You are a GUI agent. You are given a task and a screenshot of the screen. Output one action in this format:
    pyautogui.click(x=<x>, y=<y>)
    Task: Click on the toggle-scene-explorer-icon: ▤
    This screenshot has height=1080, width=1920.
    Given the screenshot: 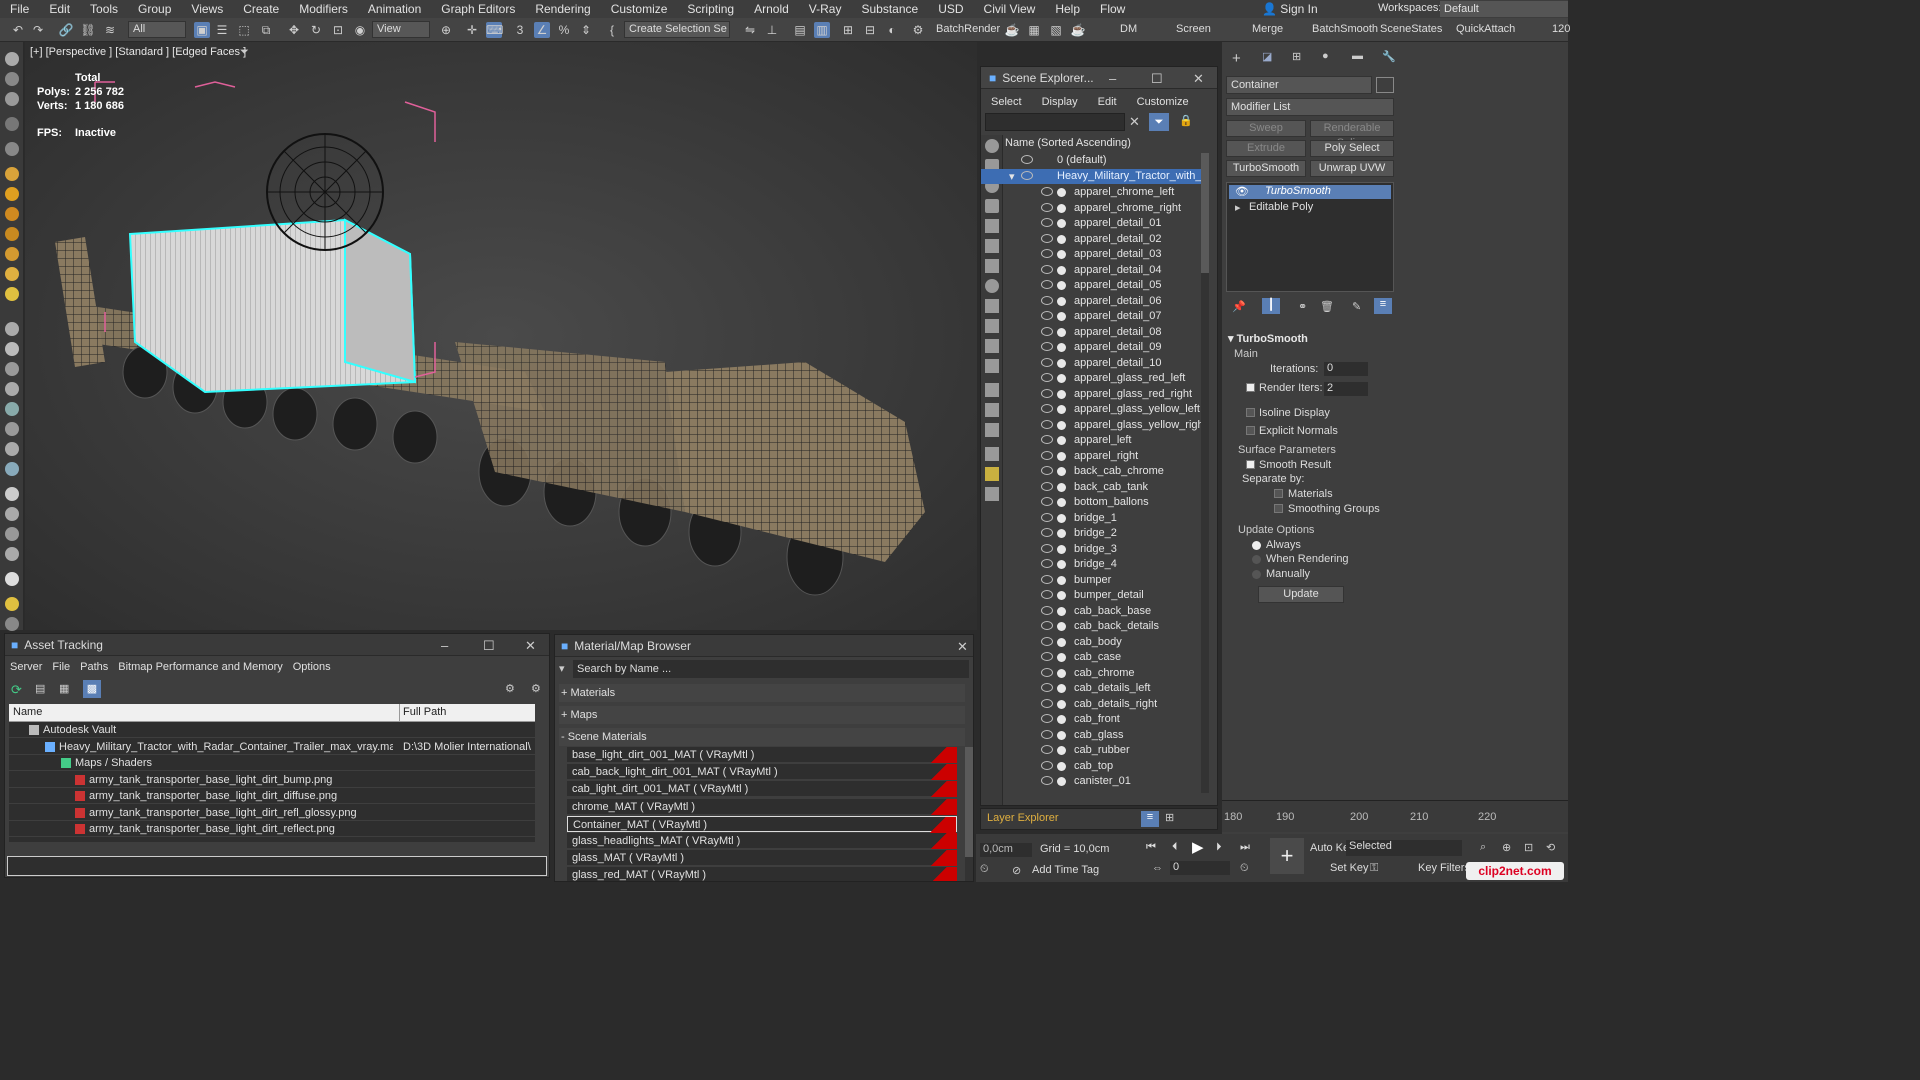 What is the action you would take?
    pyautogui.click(x=800, y=30)
    